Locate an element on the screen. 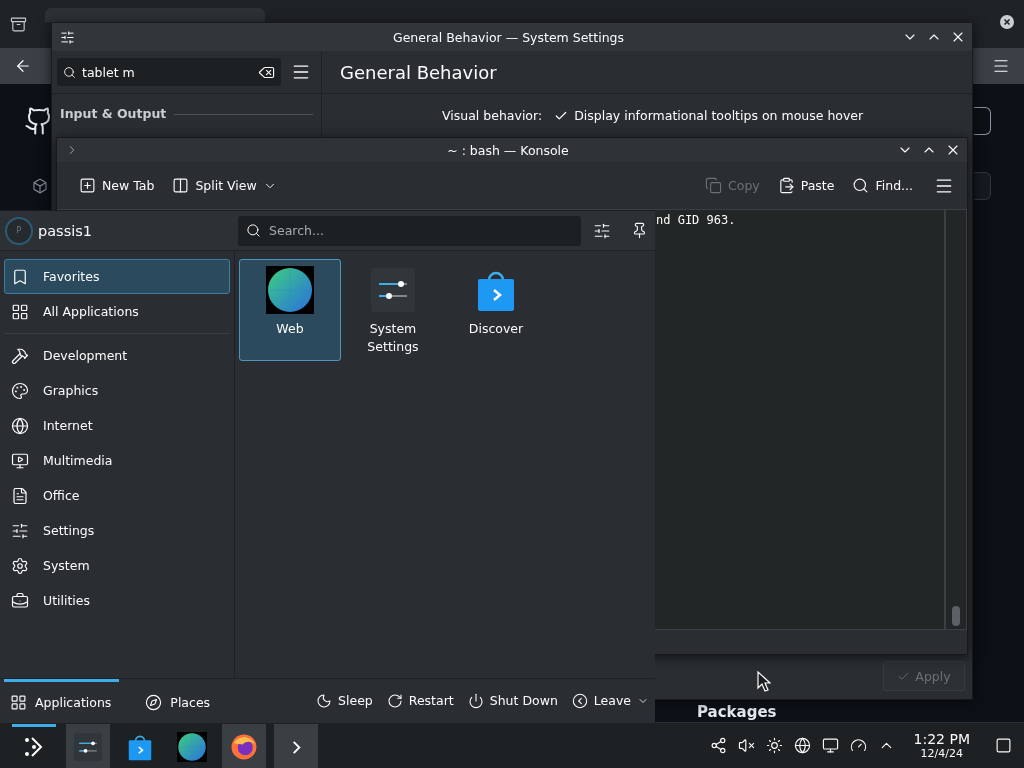 The height and width of the screenshot is (768, 1024). gauge-icon is located at coordinates (858, 745).